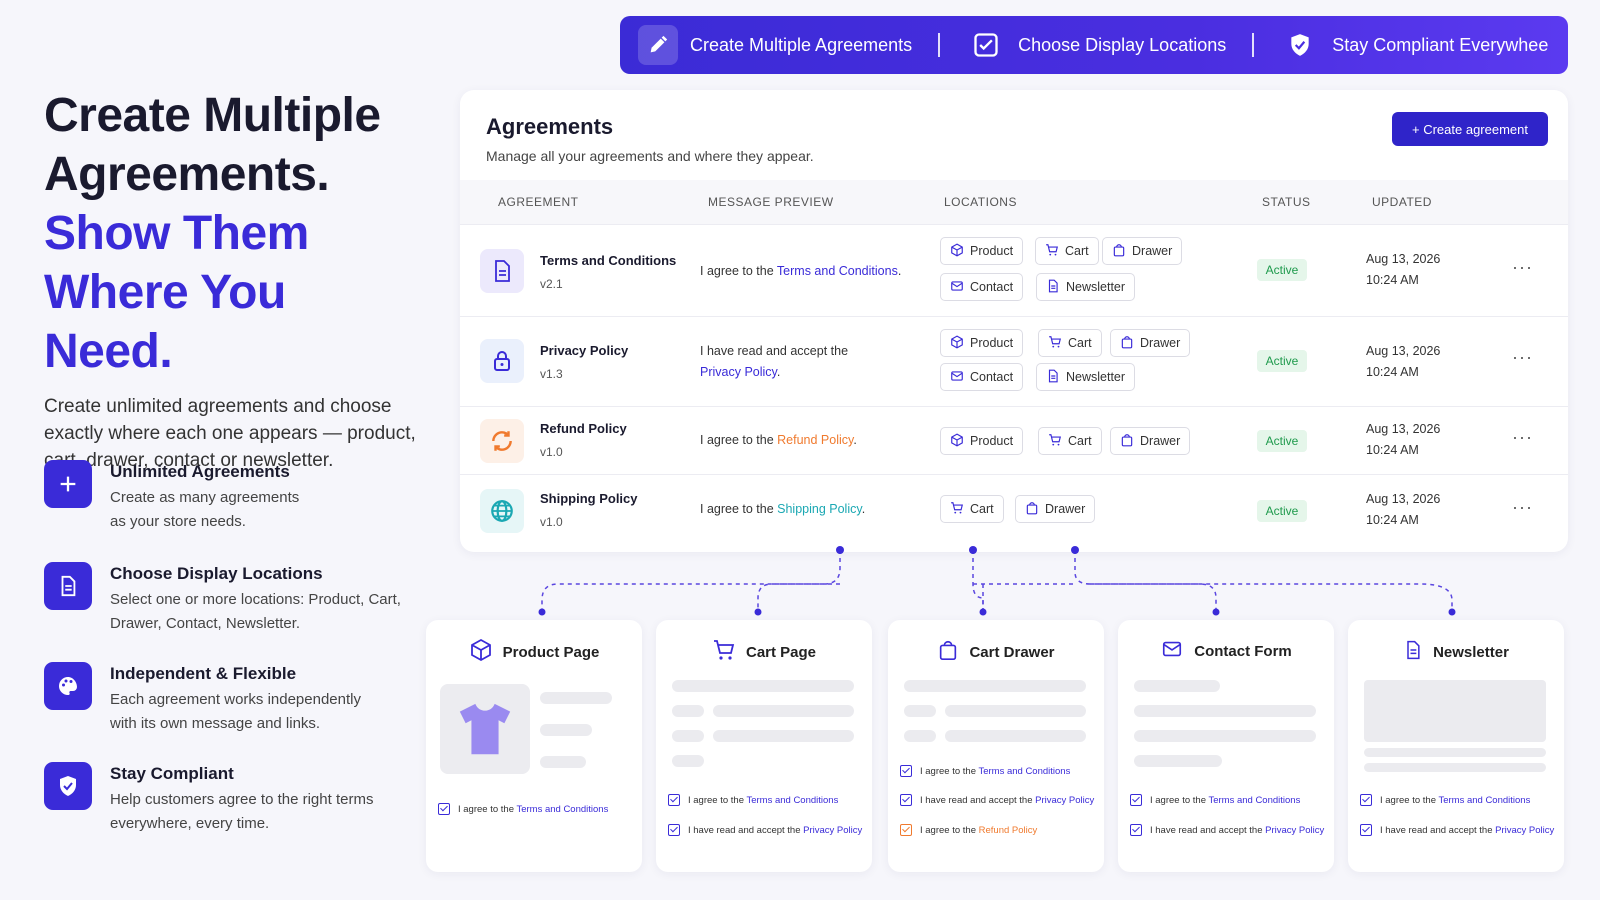 This screenshot has height=900, width=1600. I want to click on product-image, so click(485, 729).